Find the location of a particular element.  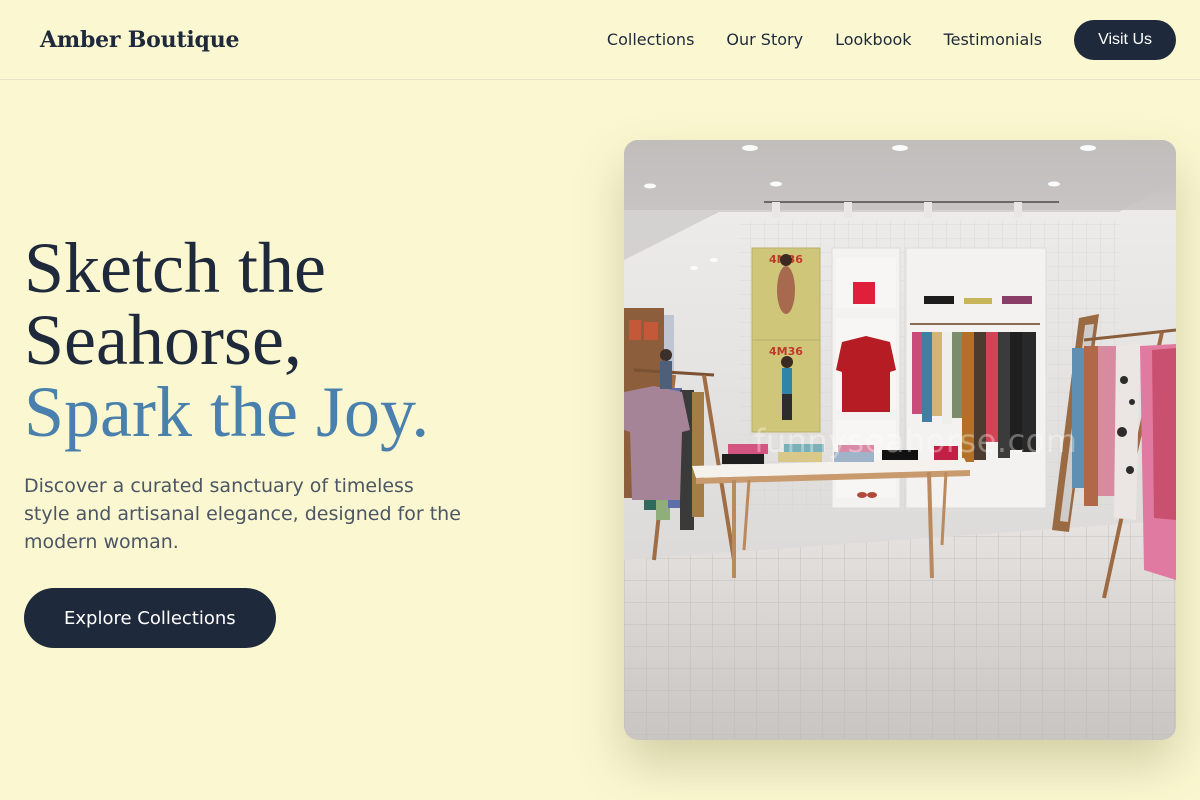

poster-label-bottom: 4M36 is located at coordinates (786, 351).